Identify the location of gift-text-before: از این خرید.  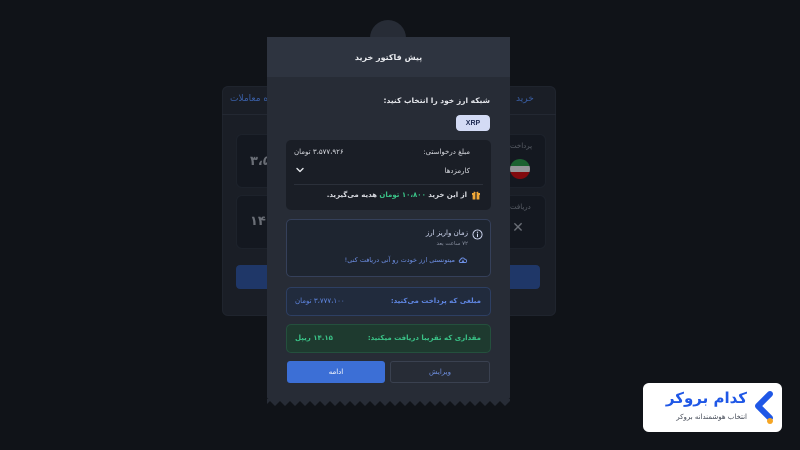
(446, 195).